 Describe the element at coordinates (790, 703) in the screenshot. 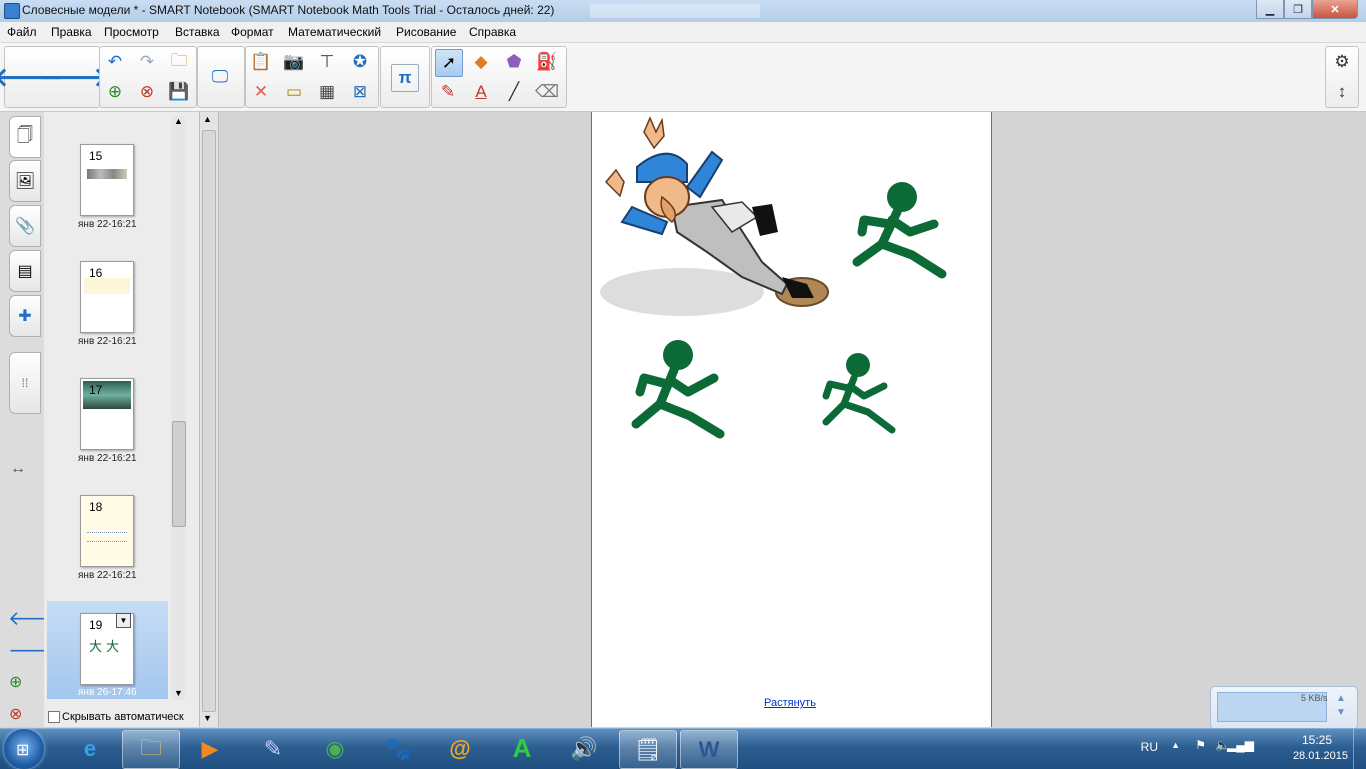

I see `stretch-link: Растянуть` at that location.